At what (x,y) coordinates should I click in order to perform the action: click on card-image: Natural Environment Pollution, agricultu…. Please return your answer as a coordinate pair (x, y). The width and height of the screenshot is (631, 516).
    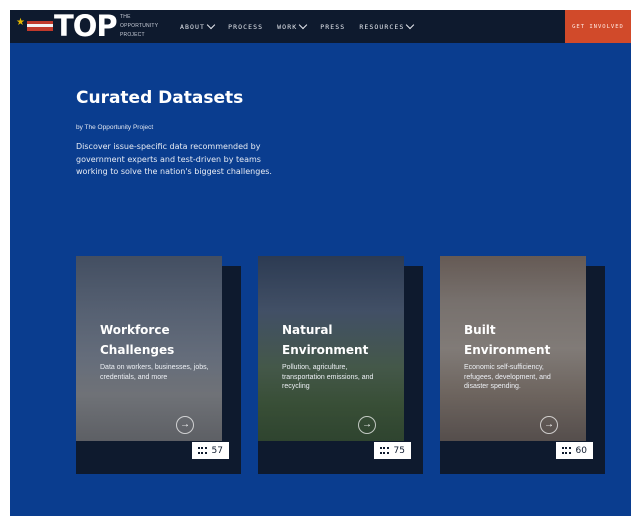
    Looking at the image, I should click on (331, 348).